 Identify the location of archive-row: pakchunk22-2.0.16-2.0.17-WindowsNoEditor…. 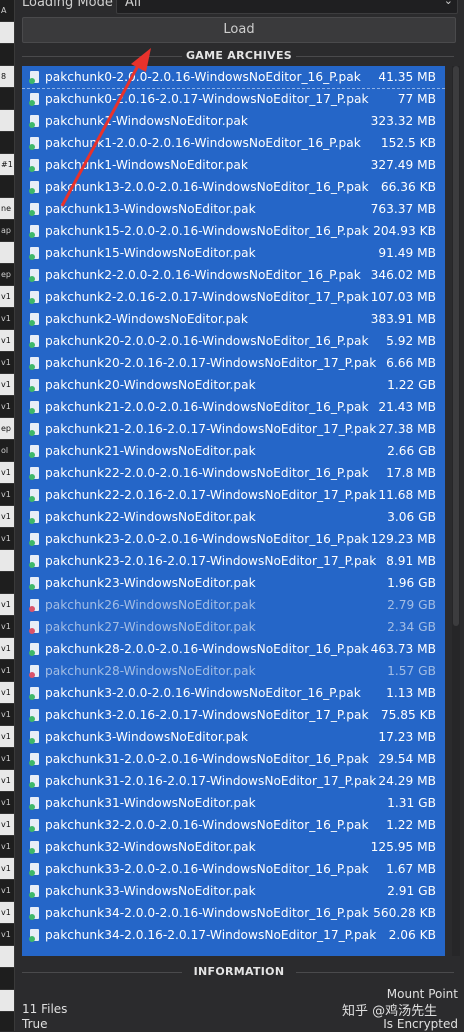
(233, 495).